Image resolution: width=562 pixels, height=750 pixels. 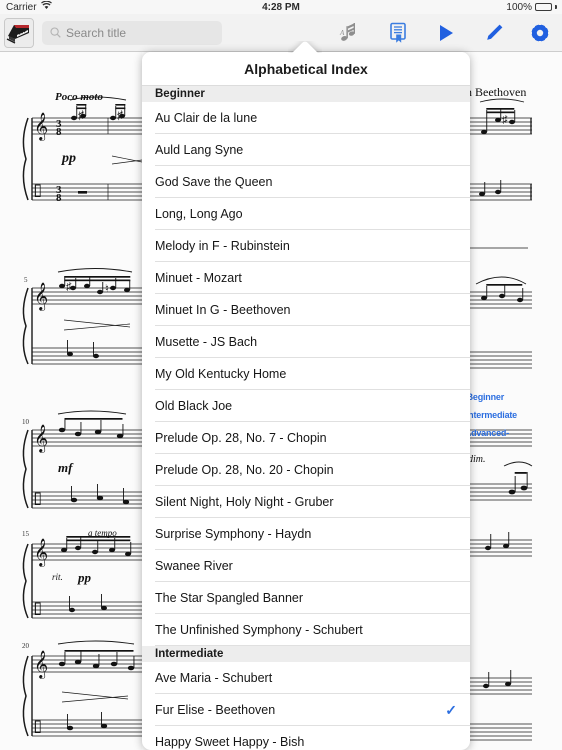 I want to click on svg-text: 15, so click(x=26, y=534).